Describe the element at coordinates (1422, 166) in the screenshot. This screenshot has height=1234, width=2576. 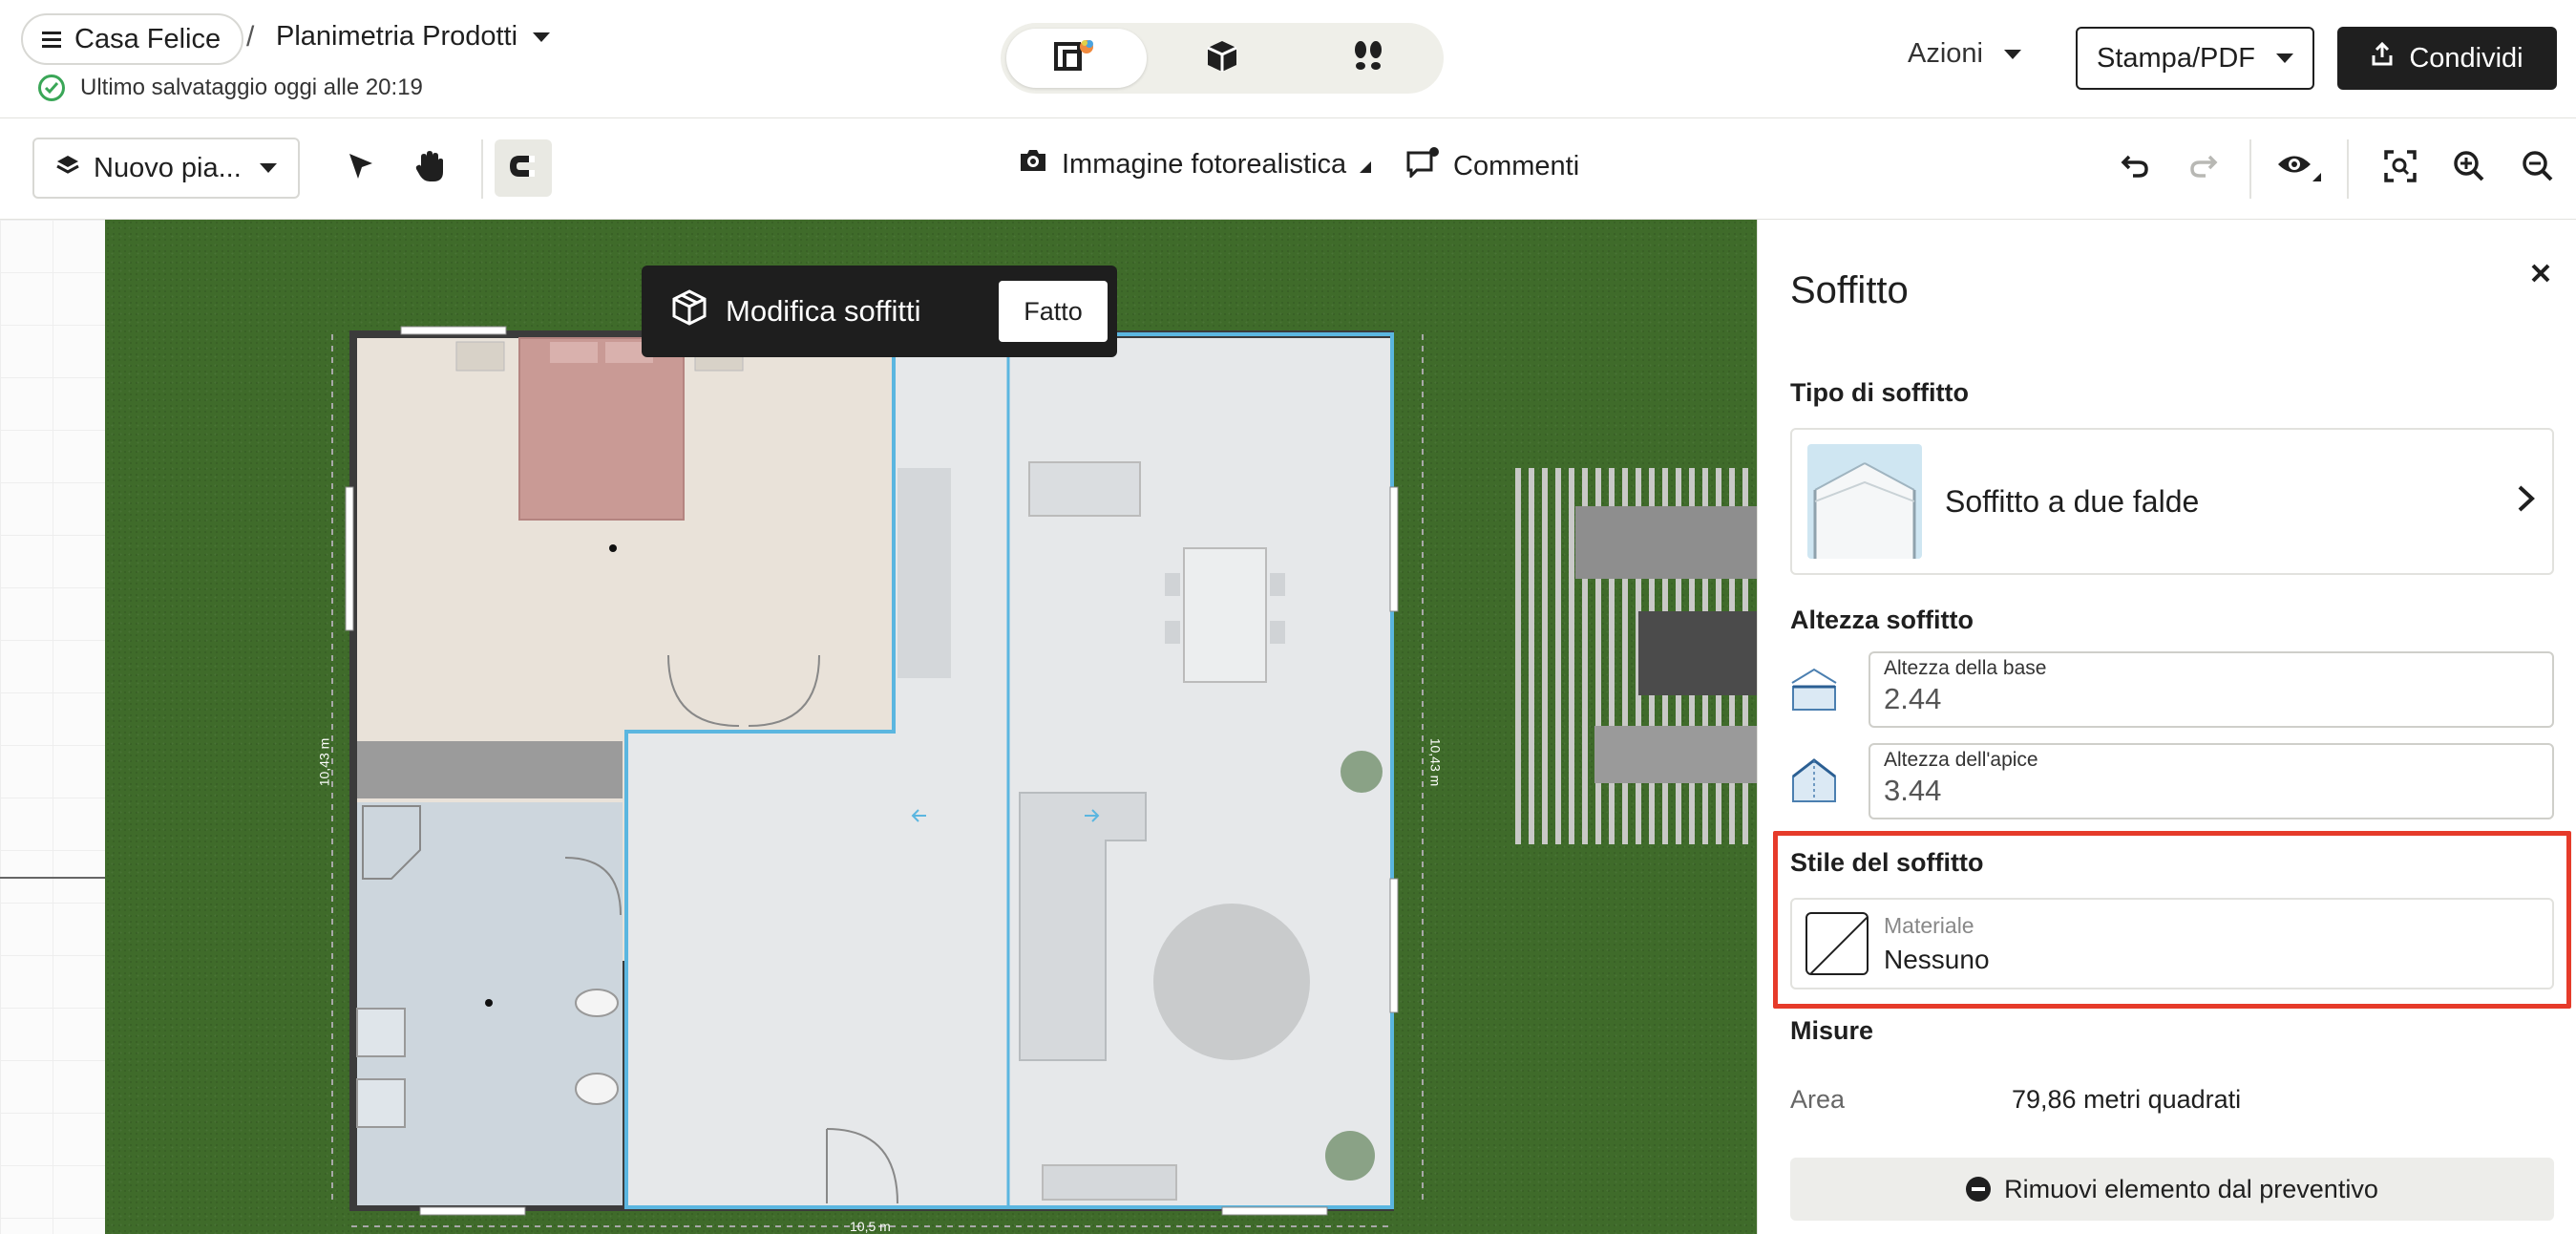
I see `comment-bubble-icon` at that location.